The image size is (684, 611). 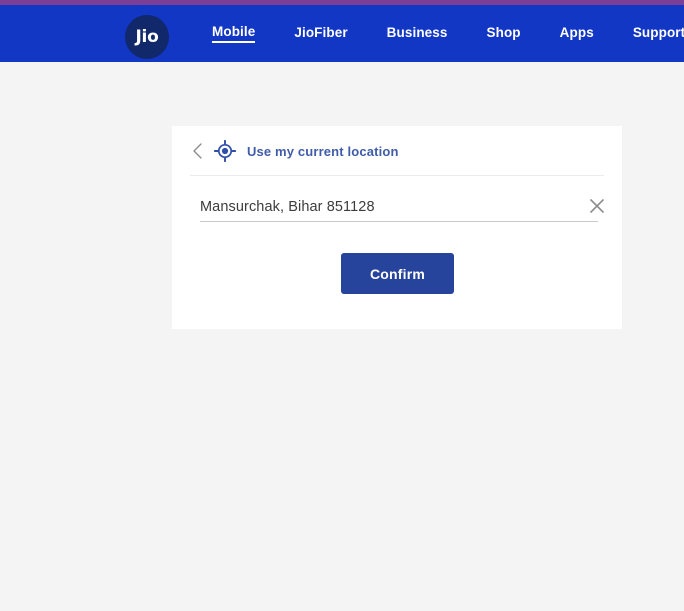 What do you see at coordinates (417, 33) in the screenshot?
I see `nav-link-business: Business` at bounding box center [417, 33].